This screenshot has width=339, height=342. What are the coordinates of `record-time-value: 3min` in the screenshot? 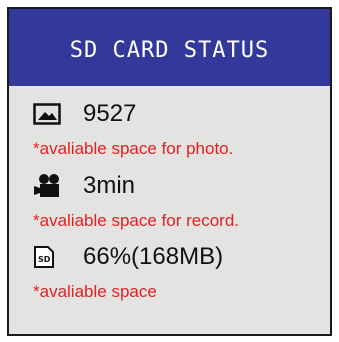 It's located at (109, 185).